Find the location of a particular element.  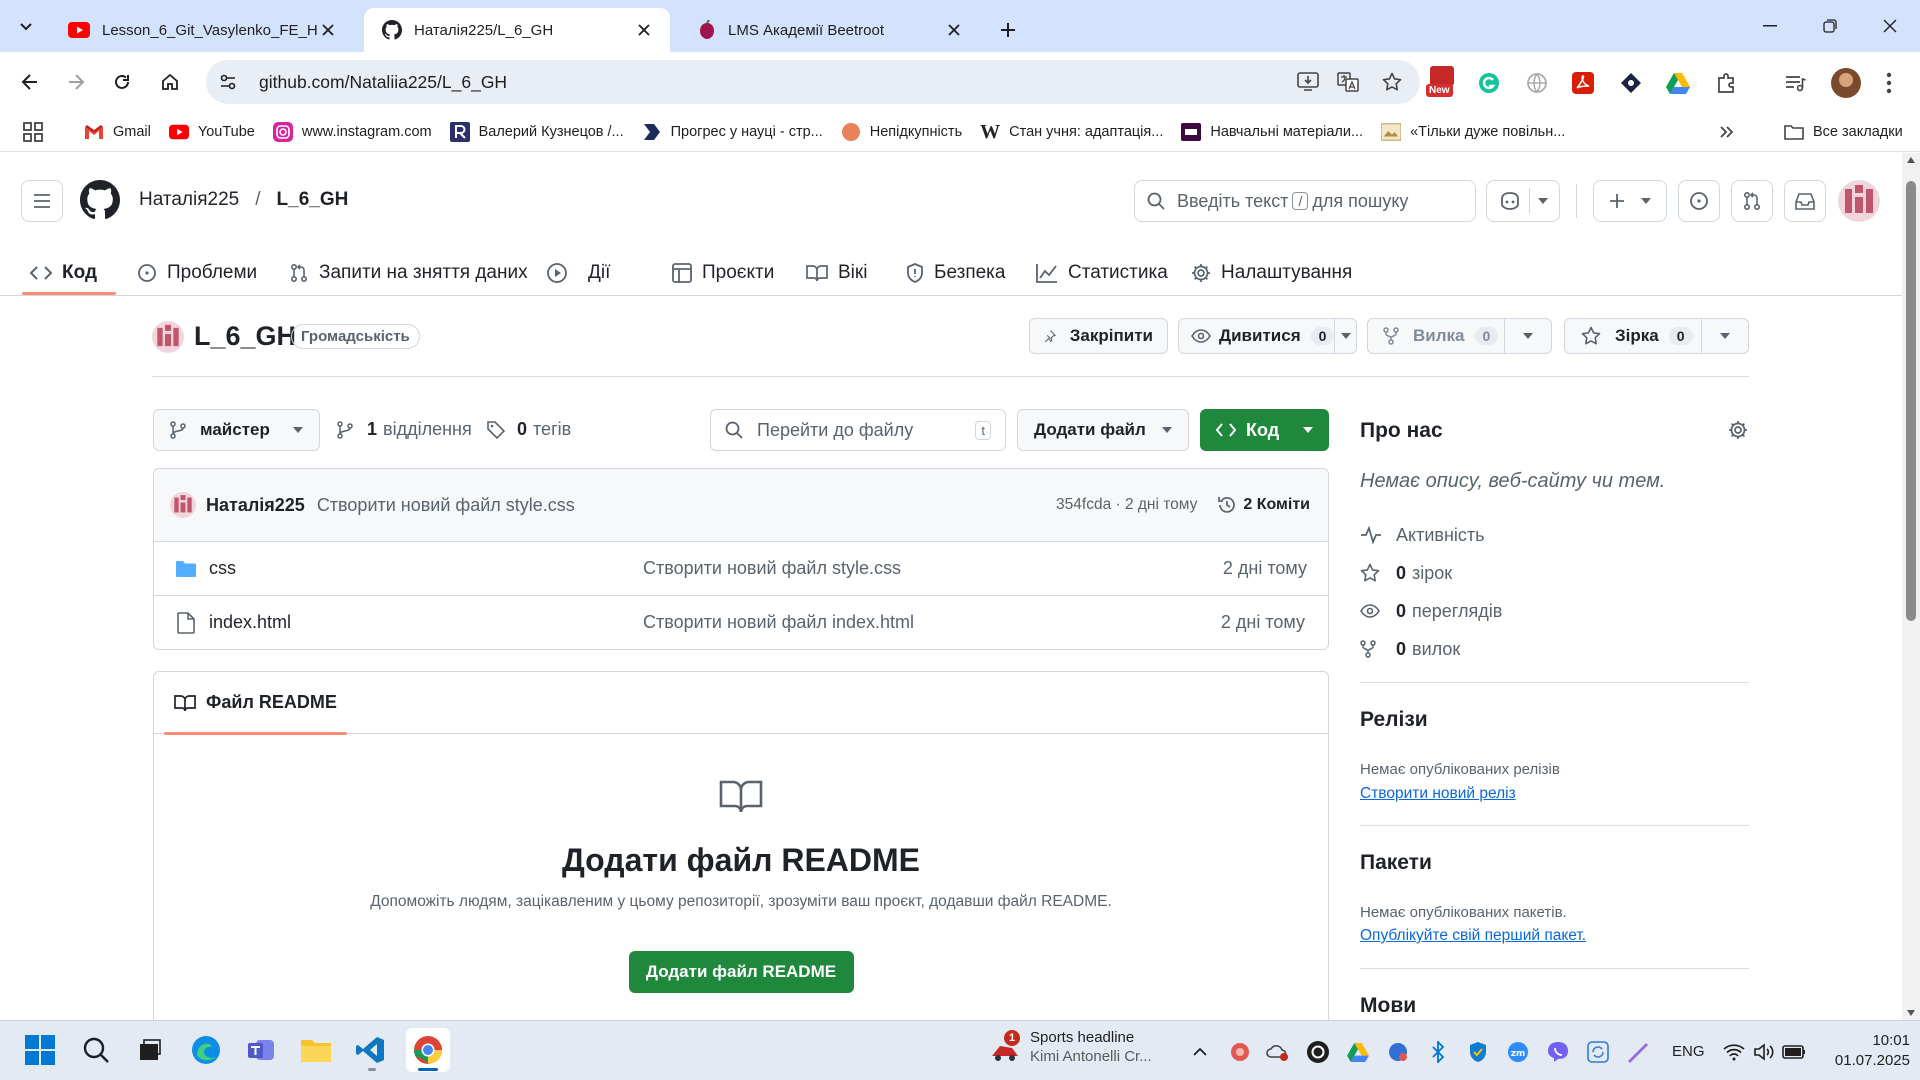

tab-wiki: Вікі is located at coordinates (836, 273).